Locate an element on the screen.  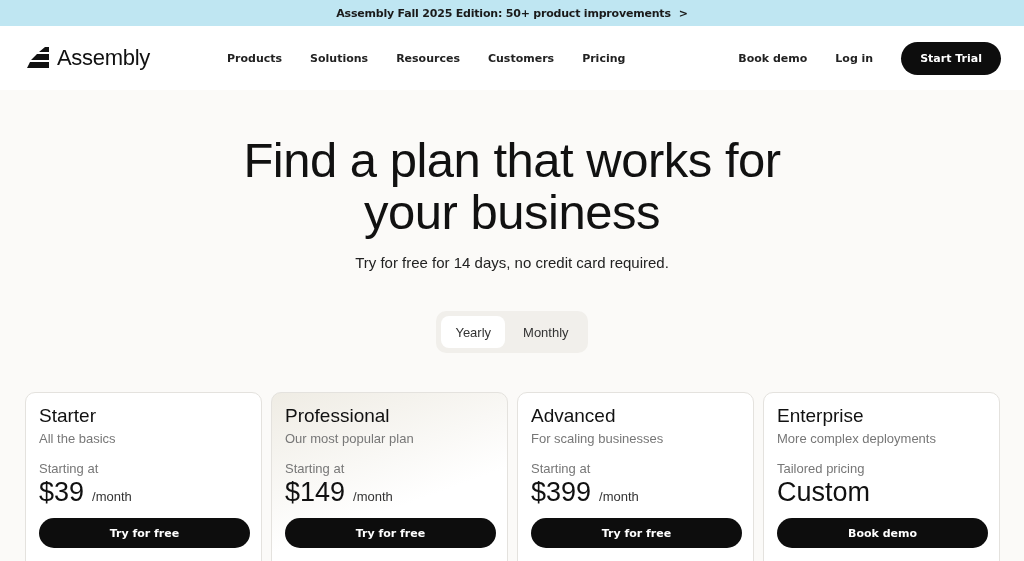
plan-tagline: All the basics is located at coordinates (77, 438).